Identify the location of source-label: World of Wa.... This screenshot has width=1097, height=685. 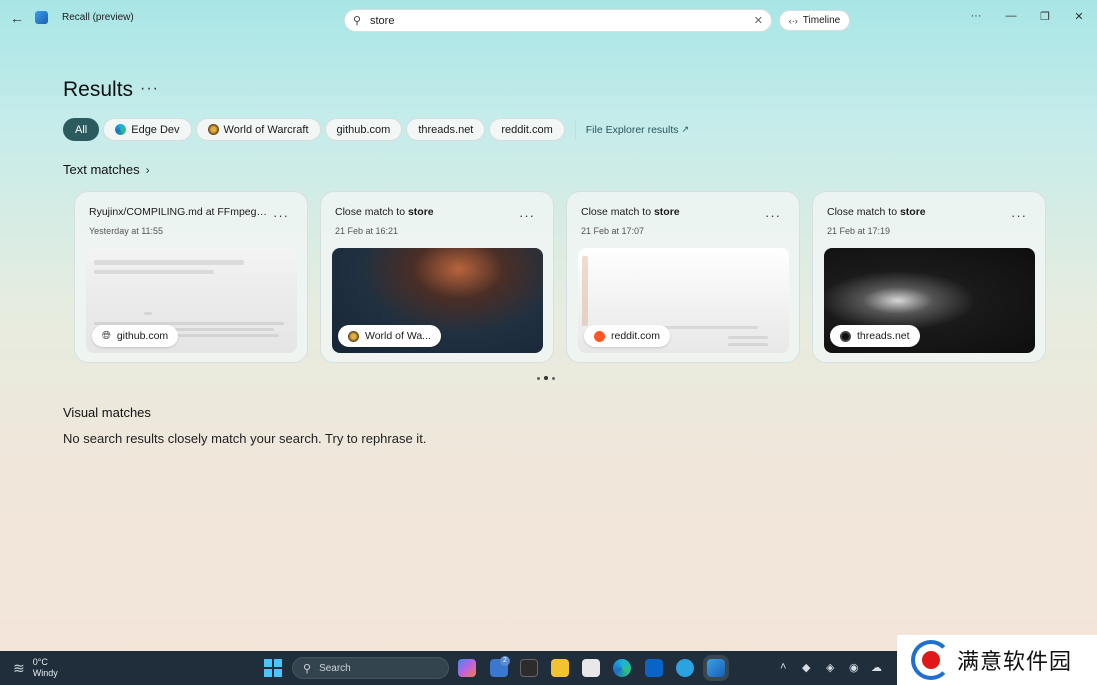
(398, 336).